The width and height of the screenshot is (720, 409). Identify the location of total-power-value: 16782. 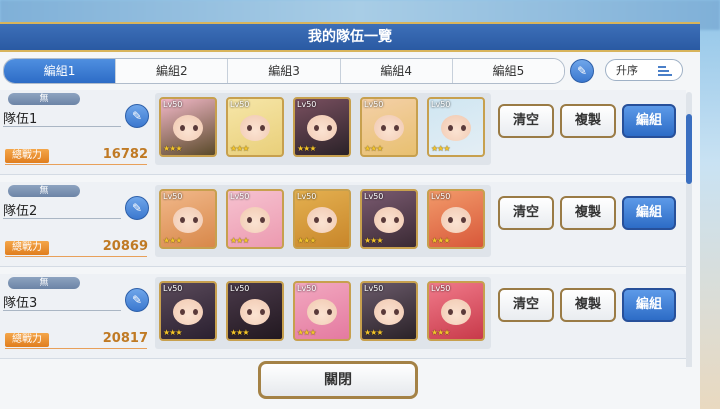
(125, 154).